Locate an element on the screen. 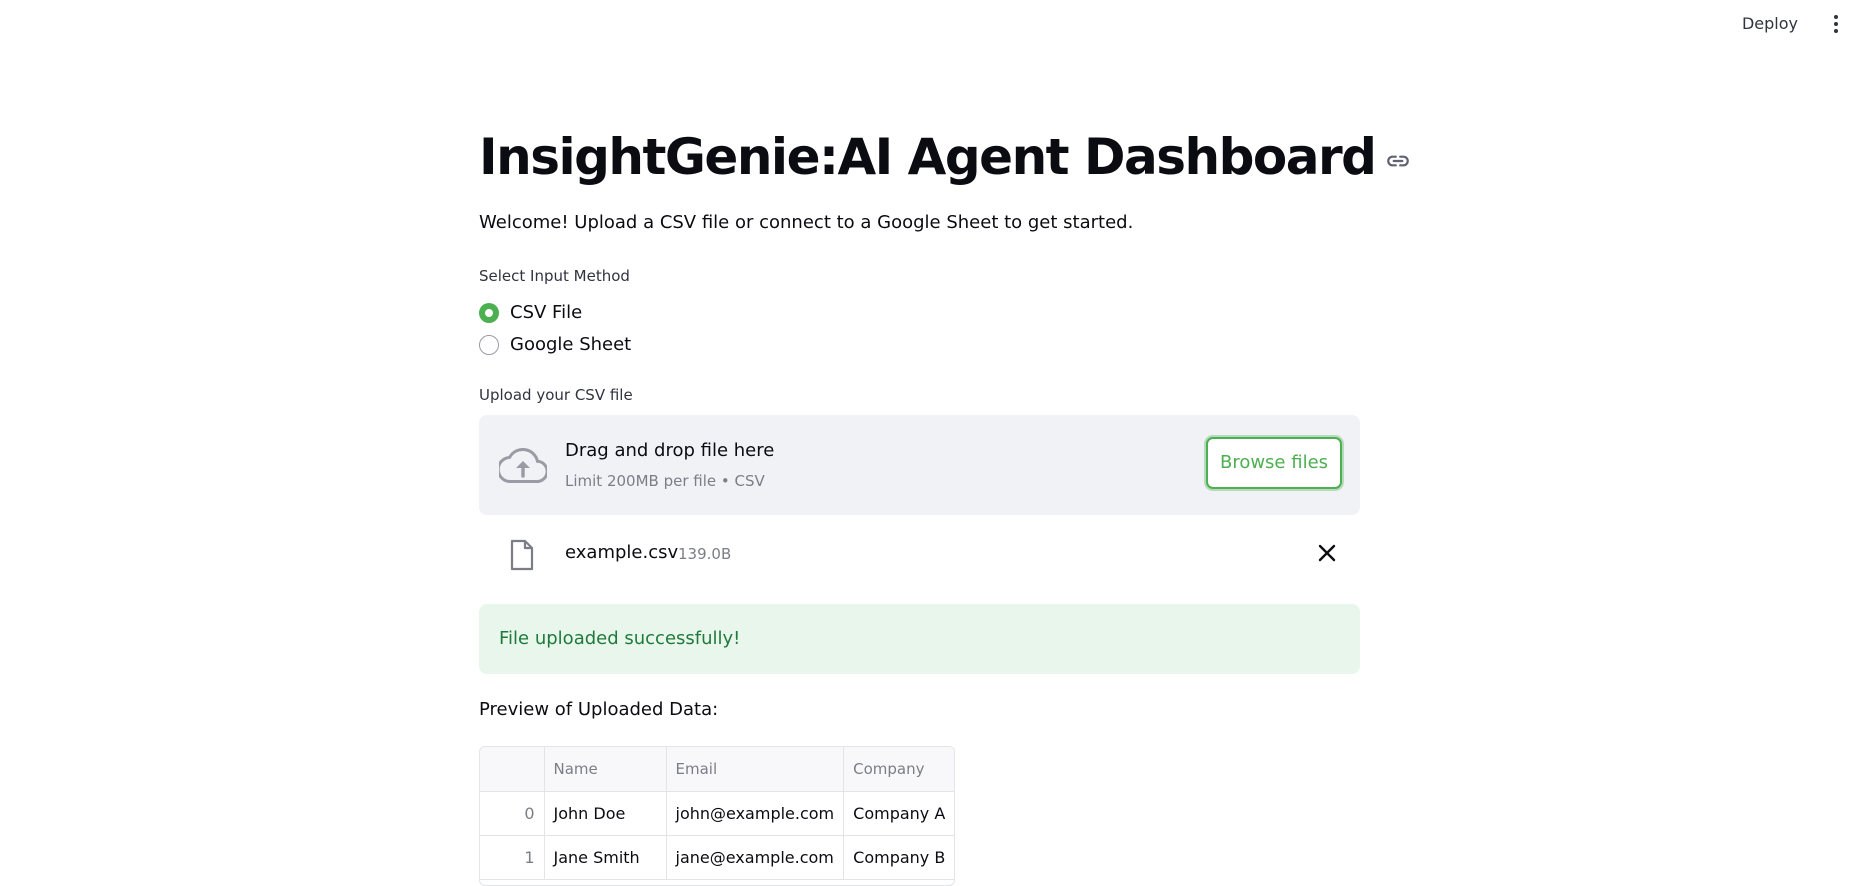 The height and width of the screenshot is (886, 1858). page-header: InsightGenie:AI Agent Dashboard is located at coordinates (945, 157).